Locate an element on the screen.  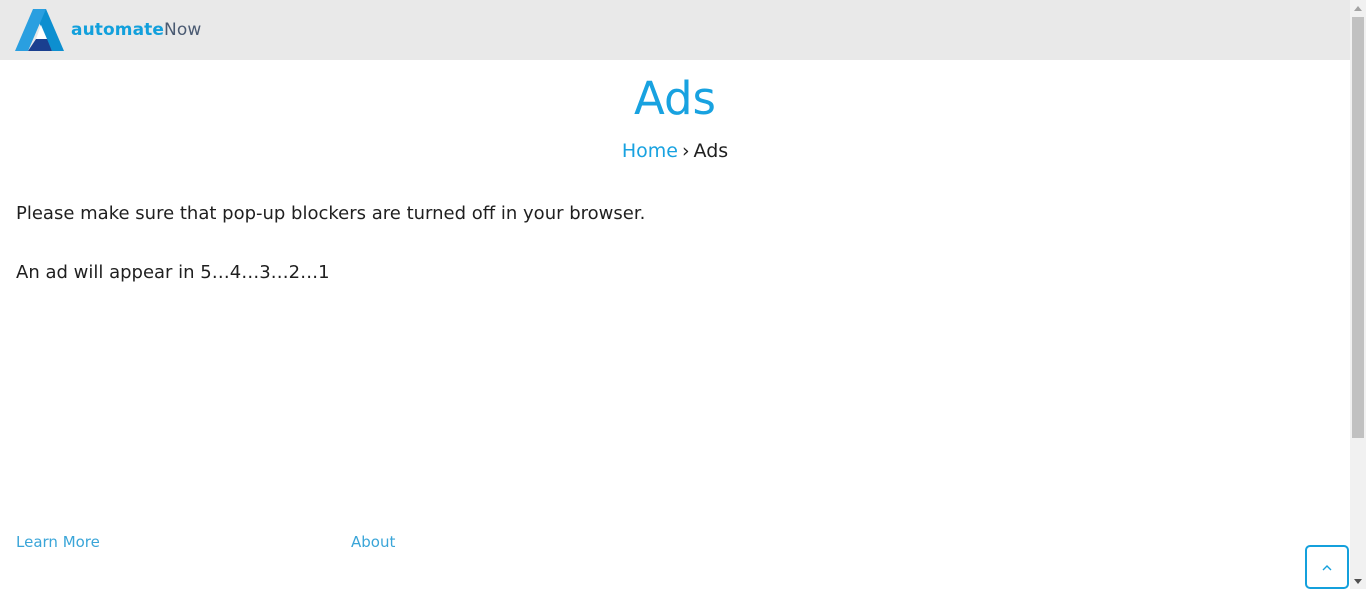
vertical-scrollbar is located at coordinates (1358, 294).